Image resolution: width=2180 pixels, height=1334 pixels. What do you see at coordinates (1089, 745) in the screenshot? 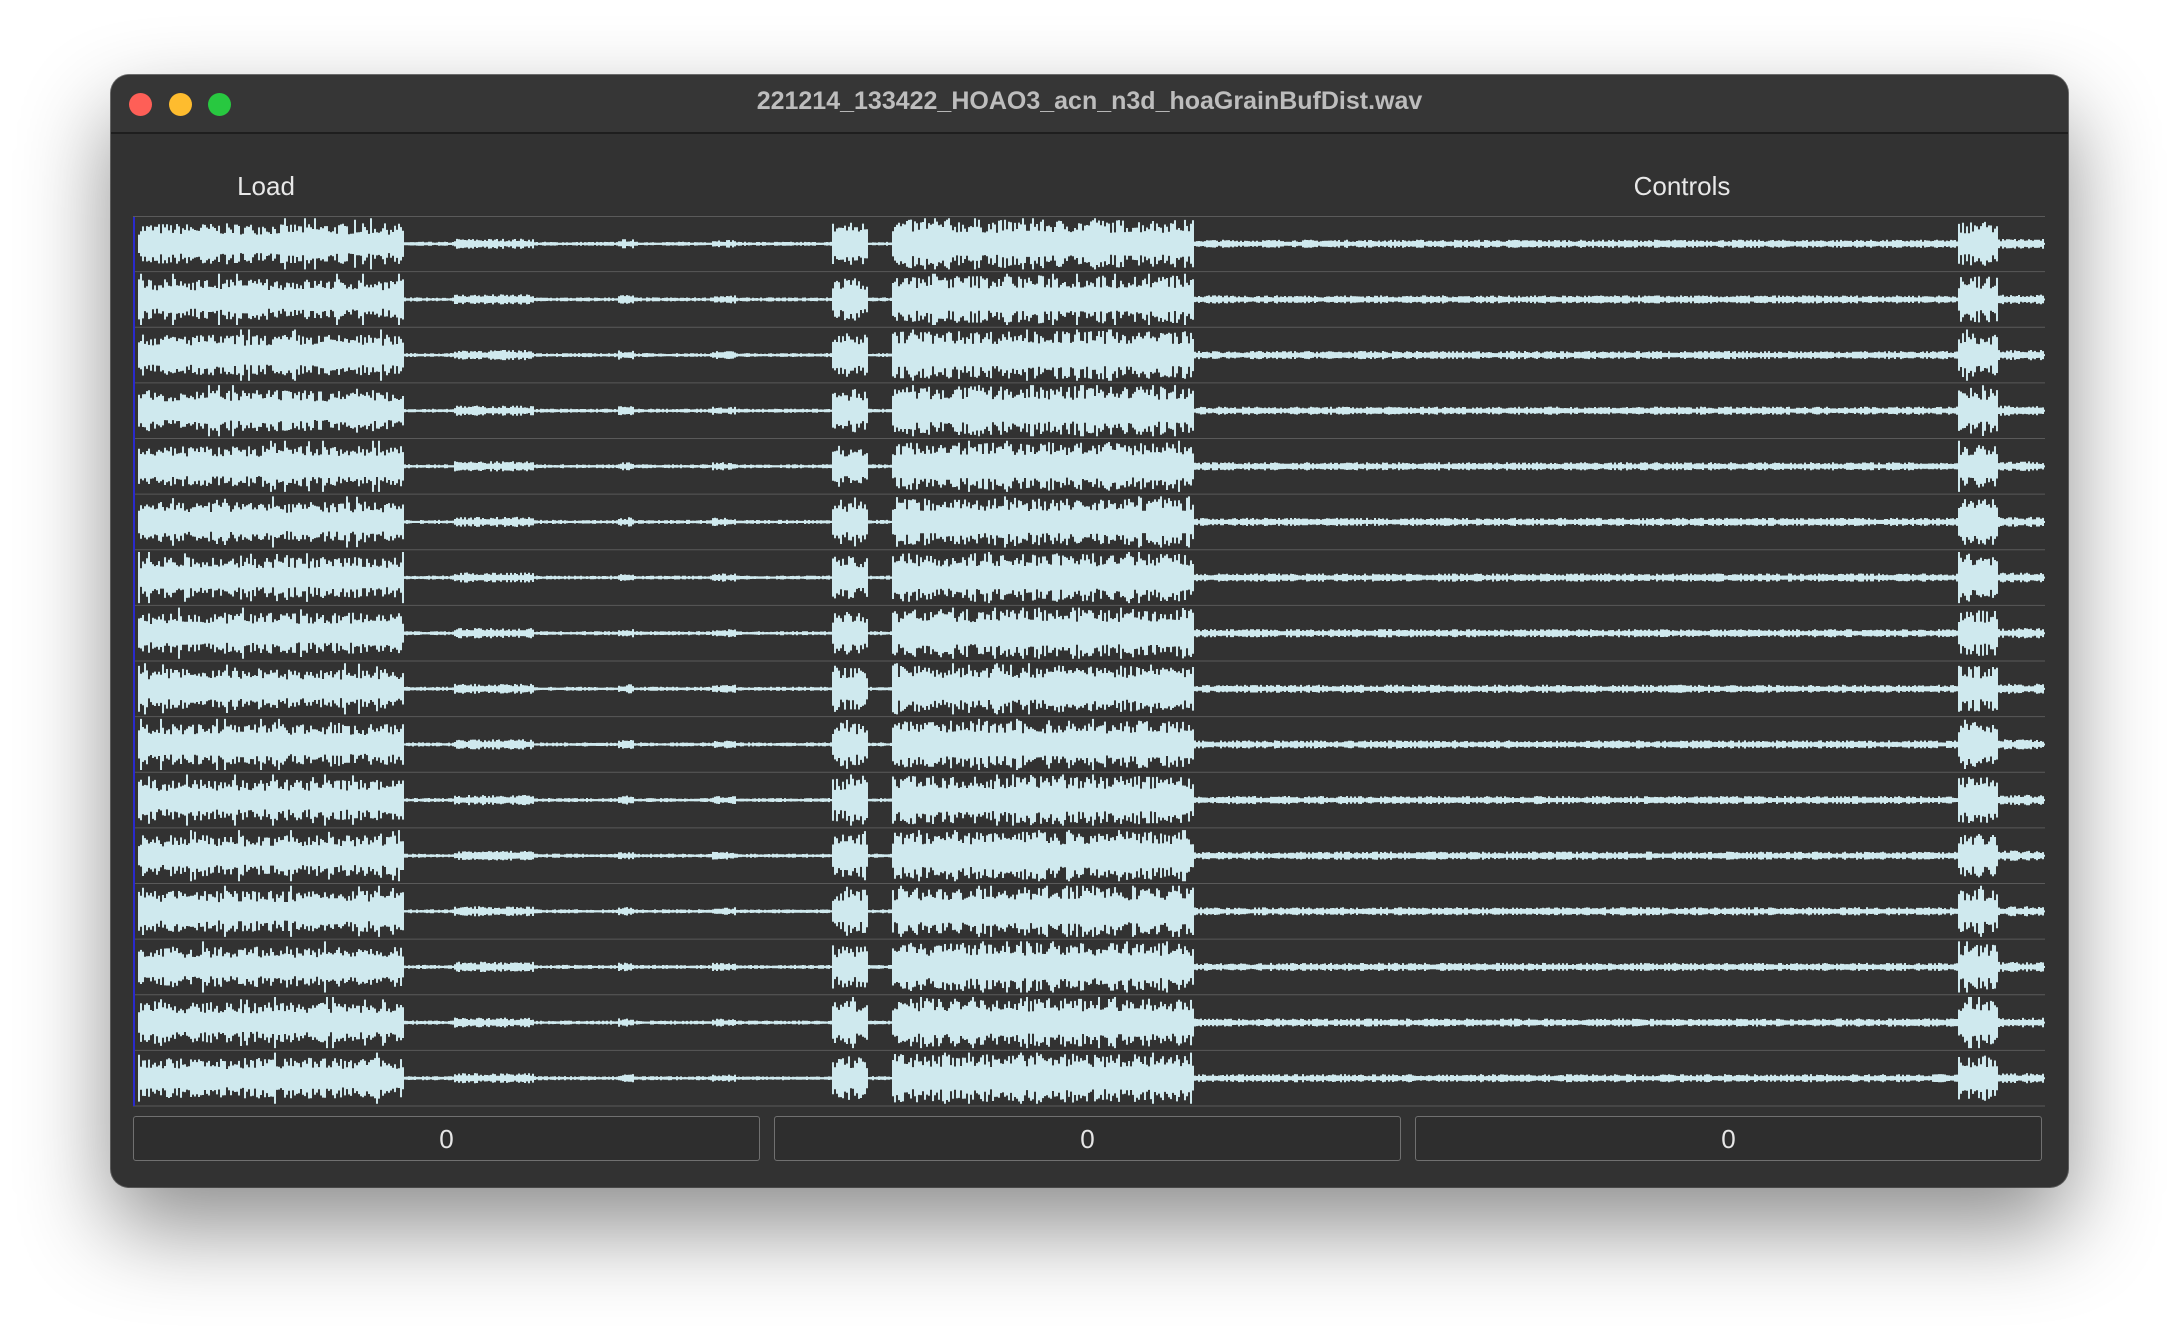
I see `channel-10-waveform` at bounding box center [1089, 745].